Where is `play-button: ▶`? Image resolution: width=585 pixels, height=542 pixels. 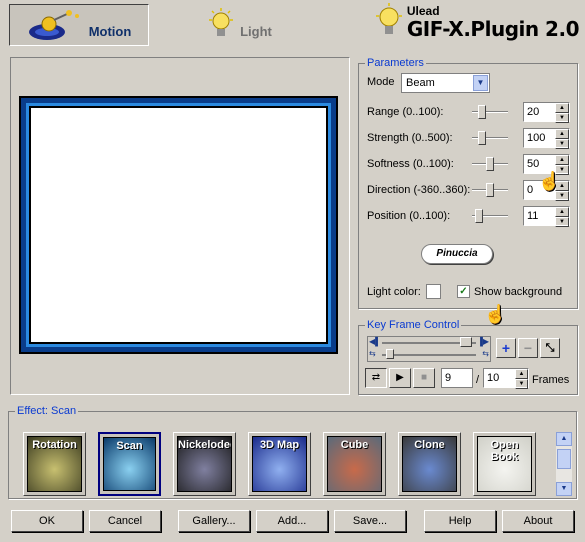
play-button: ▶ is located at coordinates (400, 378).